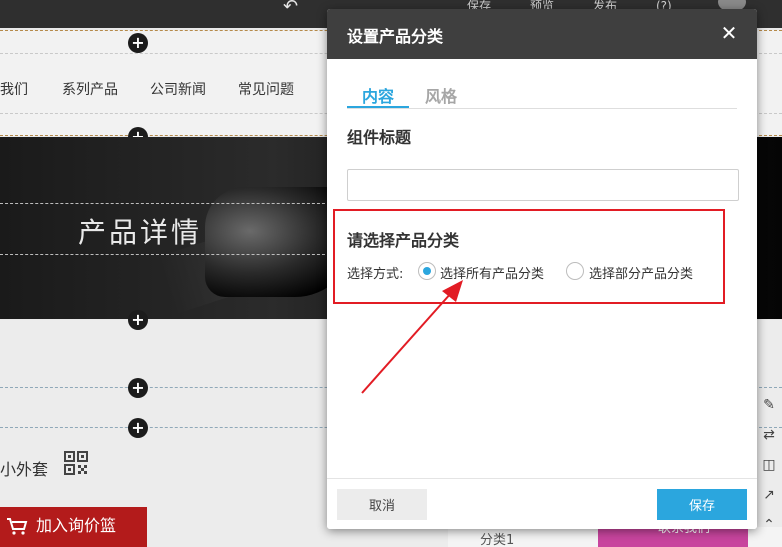  What do you see at coordinates (17, 526) in the screenshot?
I see `cart-icon` at bounding box center [17, 526].